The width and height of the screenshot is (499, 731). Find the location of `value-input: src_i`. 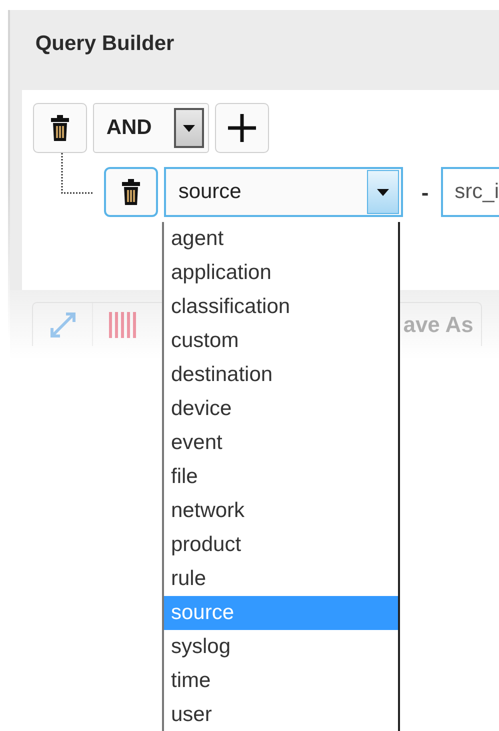

value-input: src_i is located at coordinates (469, 192).